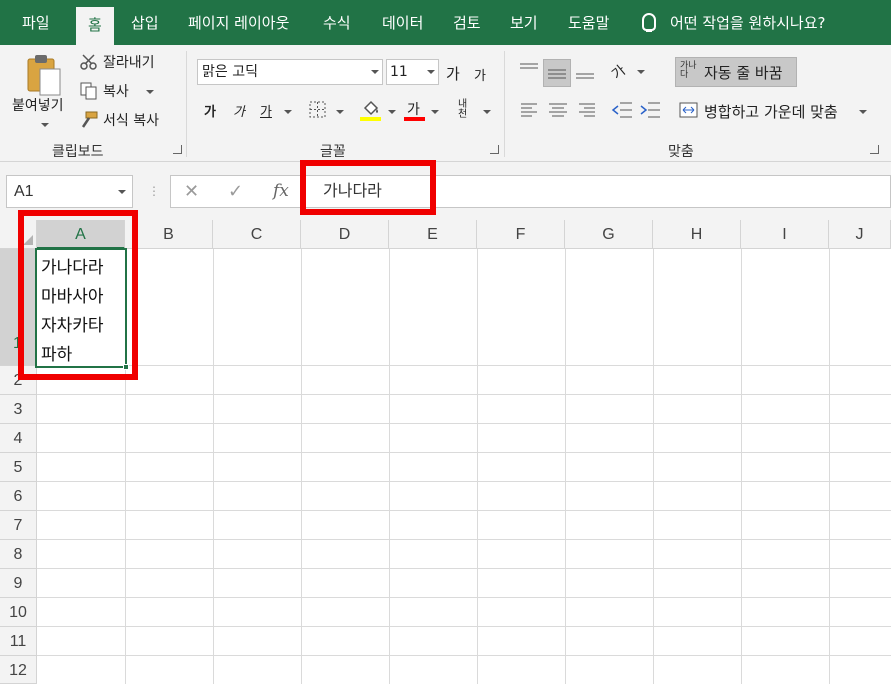  I want to click on italic-button: 가, so click(239, 110).